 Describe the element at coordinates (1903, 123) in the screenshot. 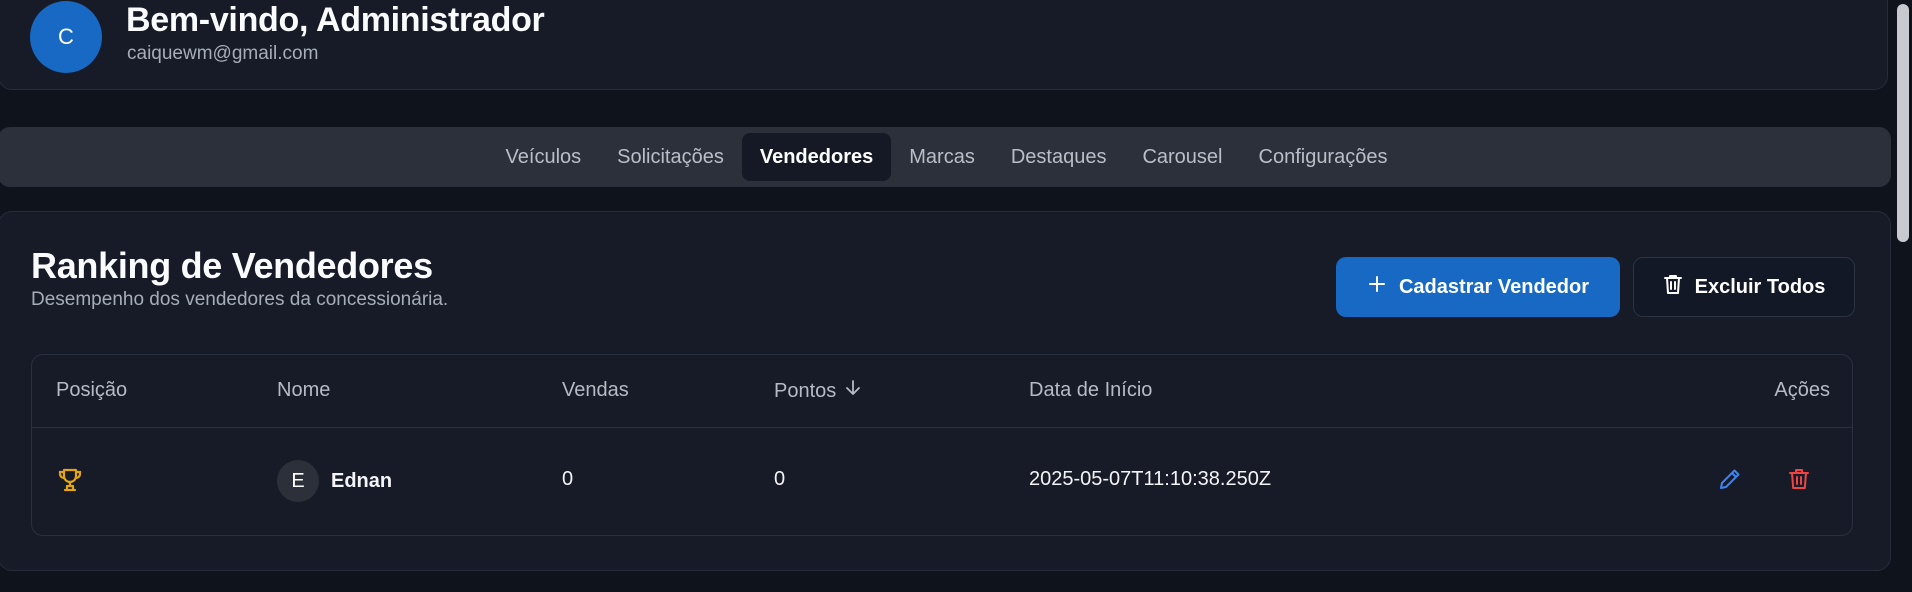

I see `scrollbar-thumb` at that location.